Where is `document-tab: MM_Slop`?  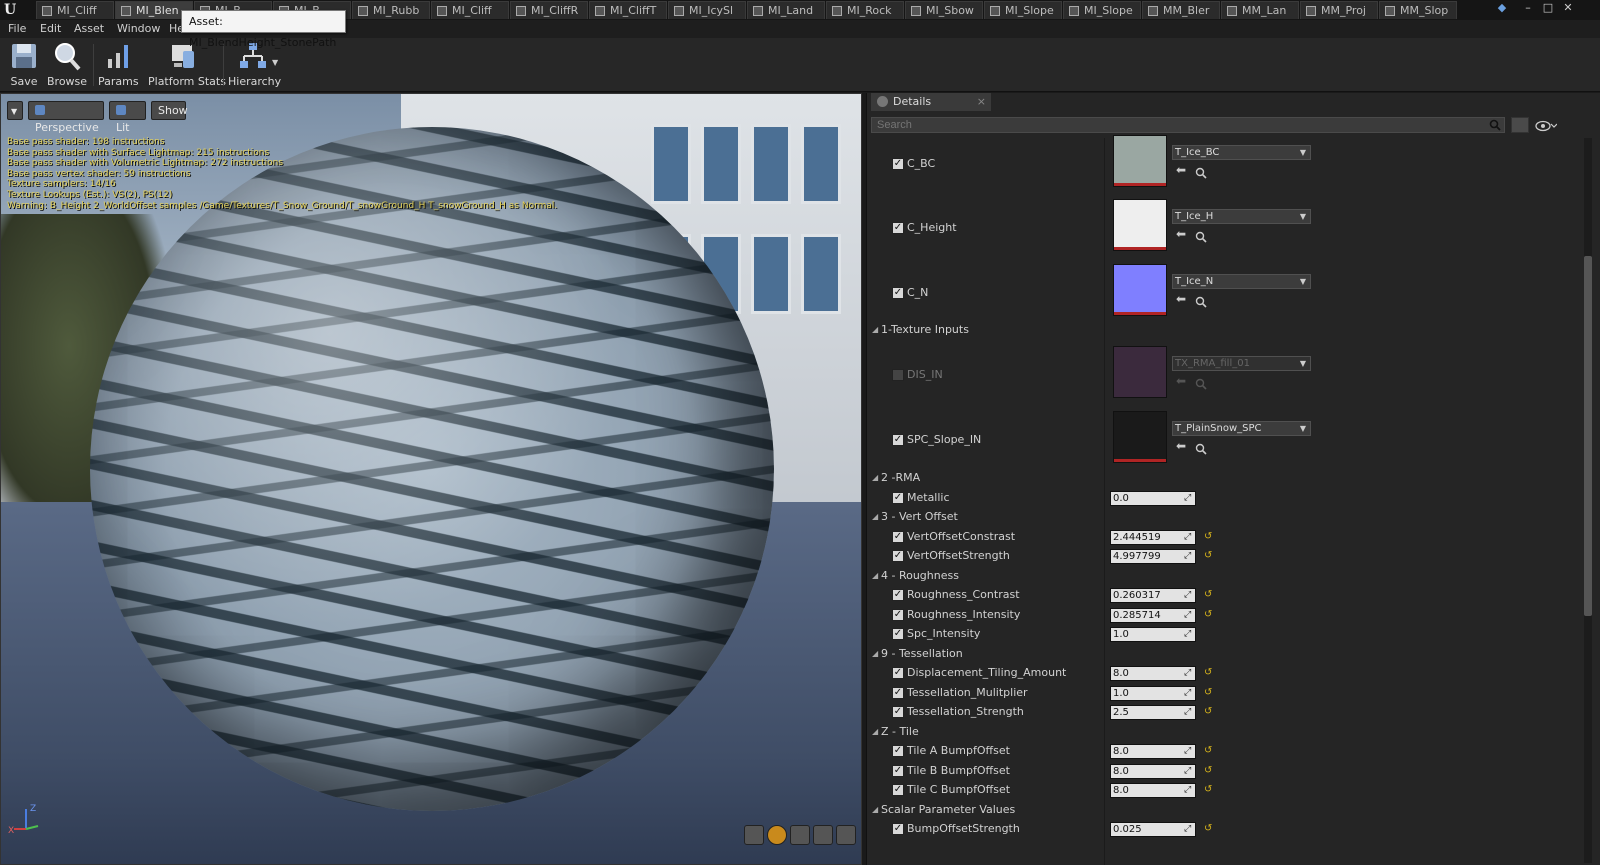 document-tab: MM_Slop is located at coordinates (1418, 10).